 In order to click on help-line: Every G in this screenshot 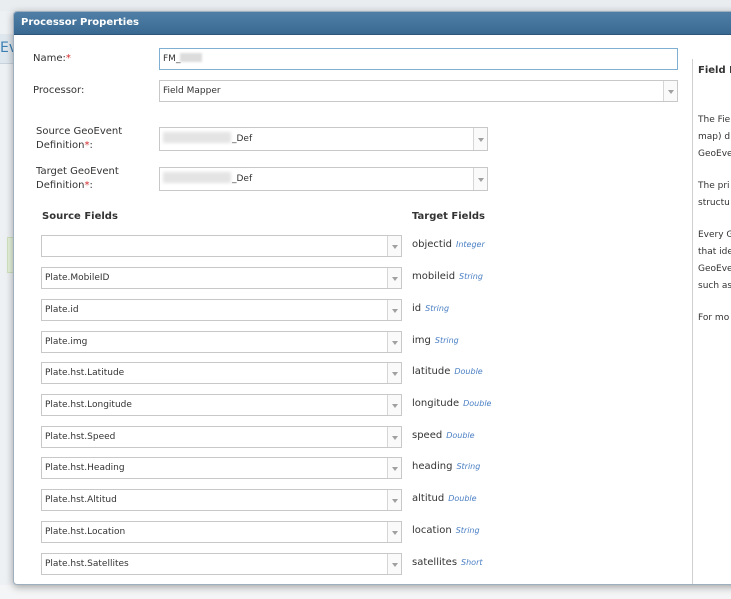, I will do `click(714, 235)`.